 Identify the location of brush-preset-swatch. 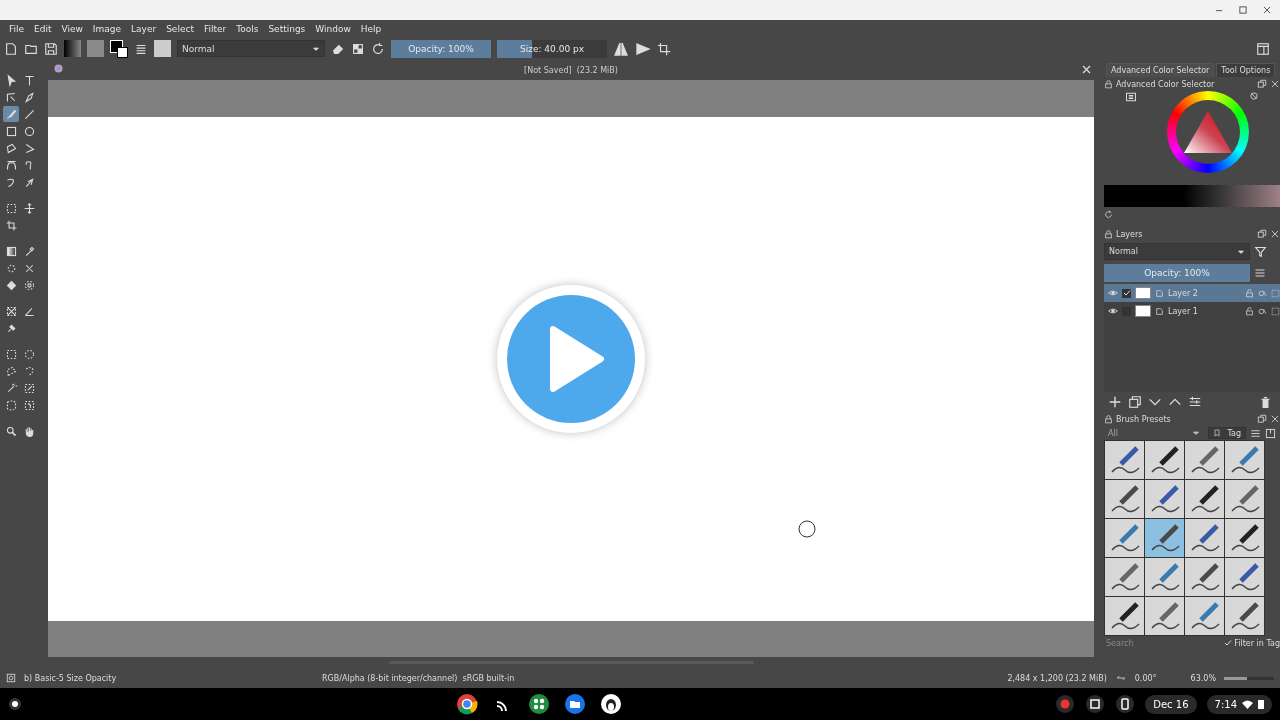
(162, 48).